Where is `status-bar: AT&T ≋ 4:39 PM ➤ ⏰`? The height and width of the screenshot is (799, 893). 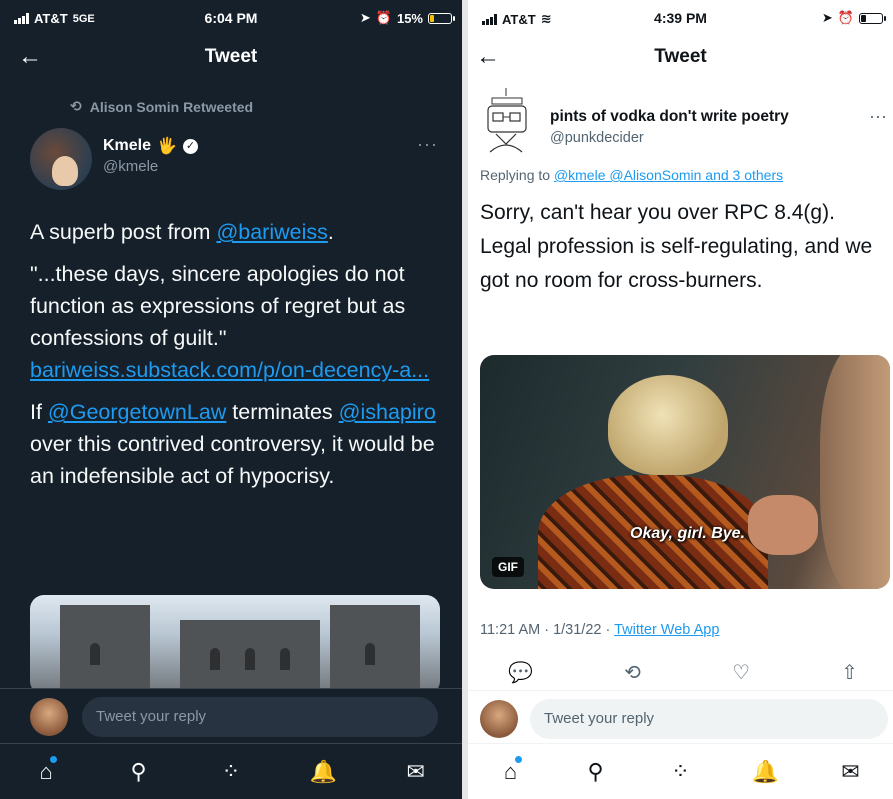
status-bar: AT&T ≋ 4:39 PM ➤ ⏰ is located at coordinates (680, 18).